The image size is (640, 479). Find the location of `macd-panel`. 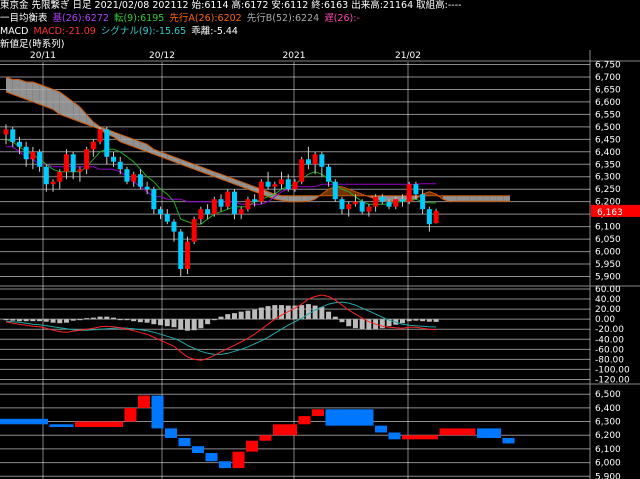

macd-panel is located at coordinates (221, 327).